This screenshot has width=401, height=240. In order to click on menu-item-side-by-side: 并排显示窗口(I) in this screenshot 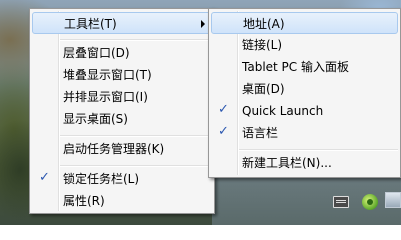, I will do `click(122, 97)`.